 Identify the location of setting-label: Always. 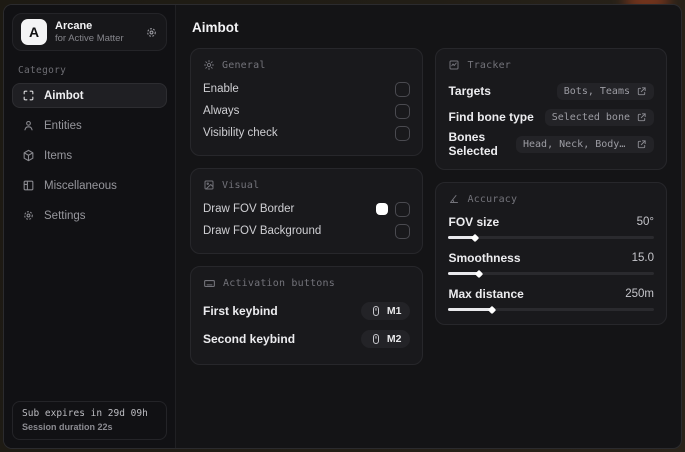
(221, 111).